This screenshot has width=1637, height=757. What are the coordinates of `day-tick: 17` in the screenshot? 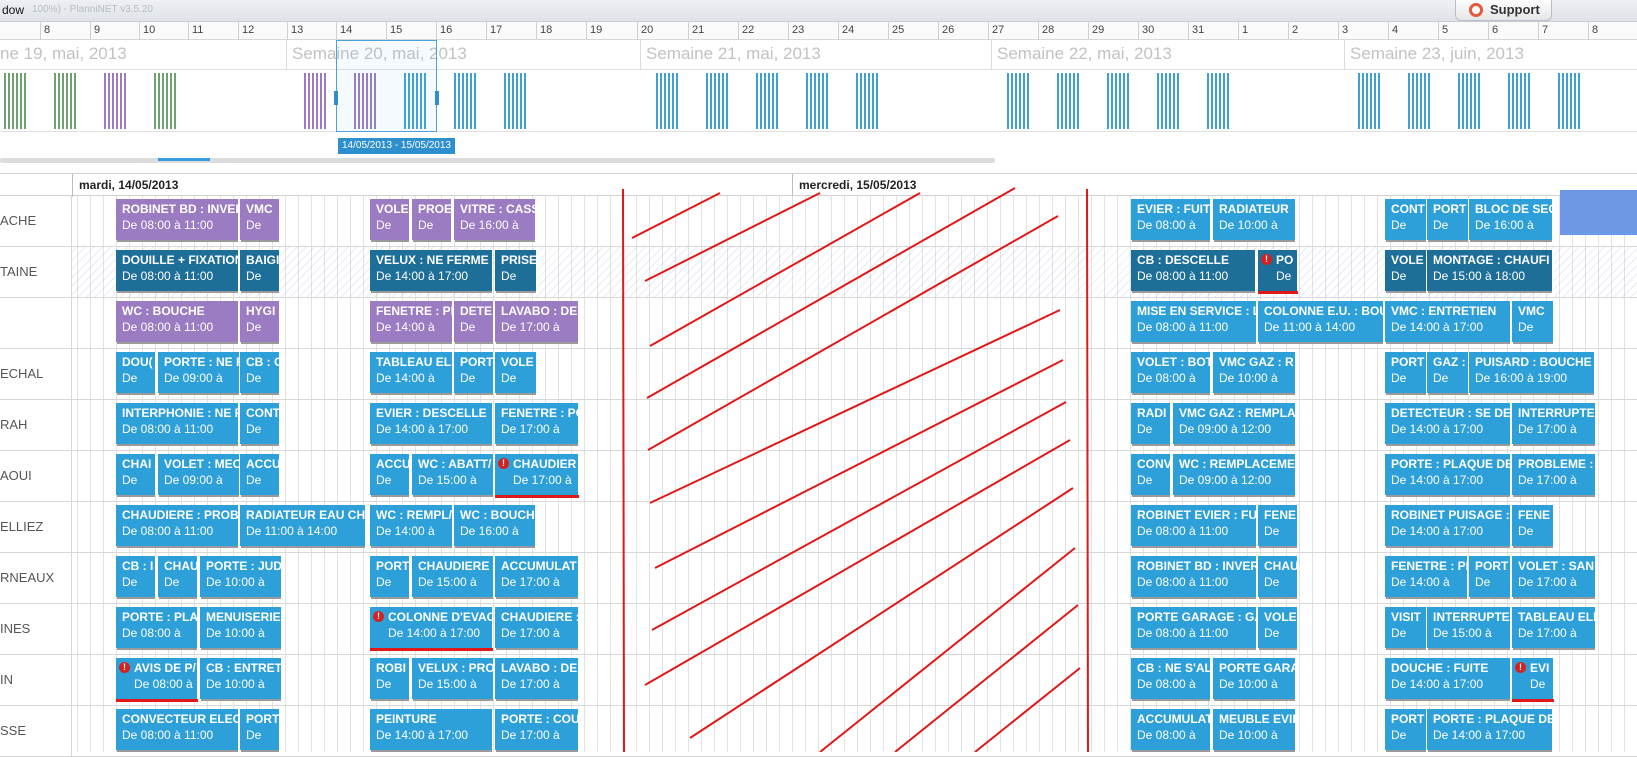 It's located at (511, 31).